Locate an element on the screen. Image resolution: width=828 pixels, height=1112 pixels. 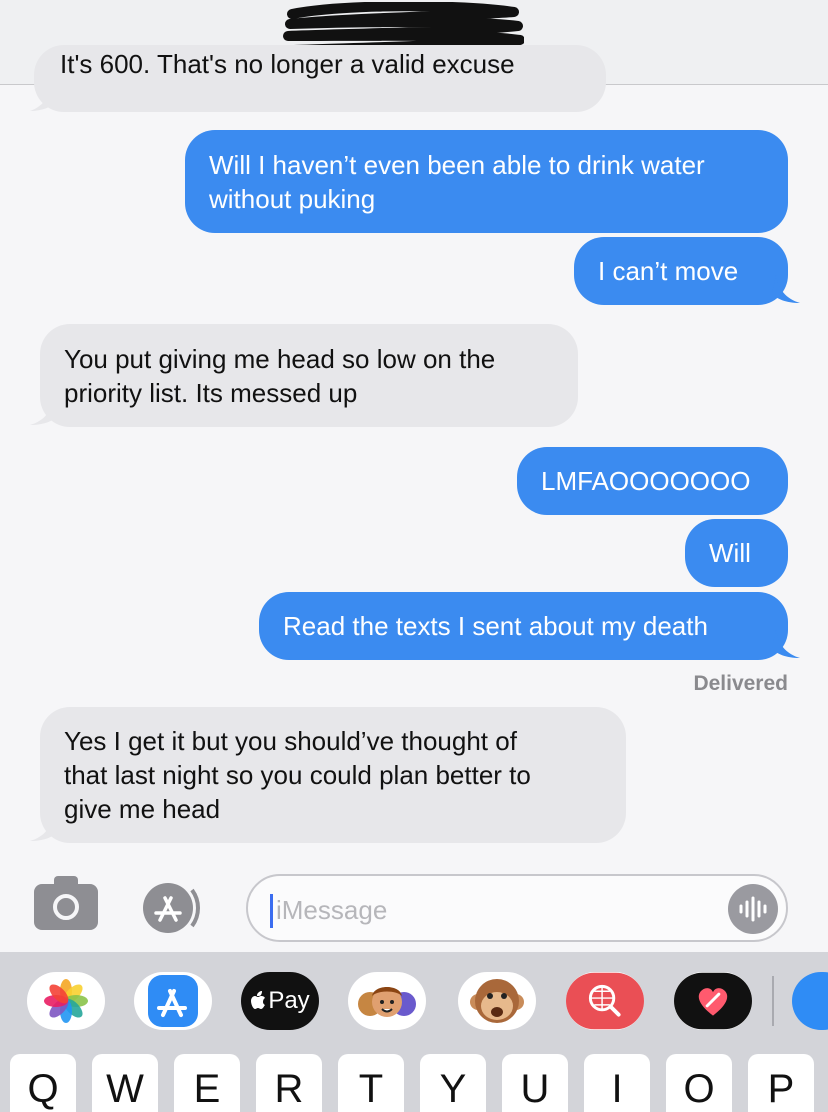
partial-app-icon is located at coordinates (810, 1001).